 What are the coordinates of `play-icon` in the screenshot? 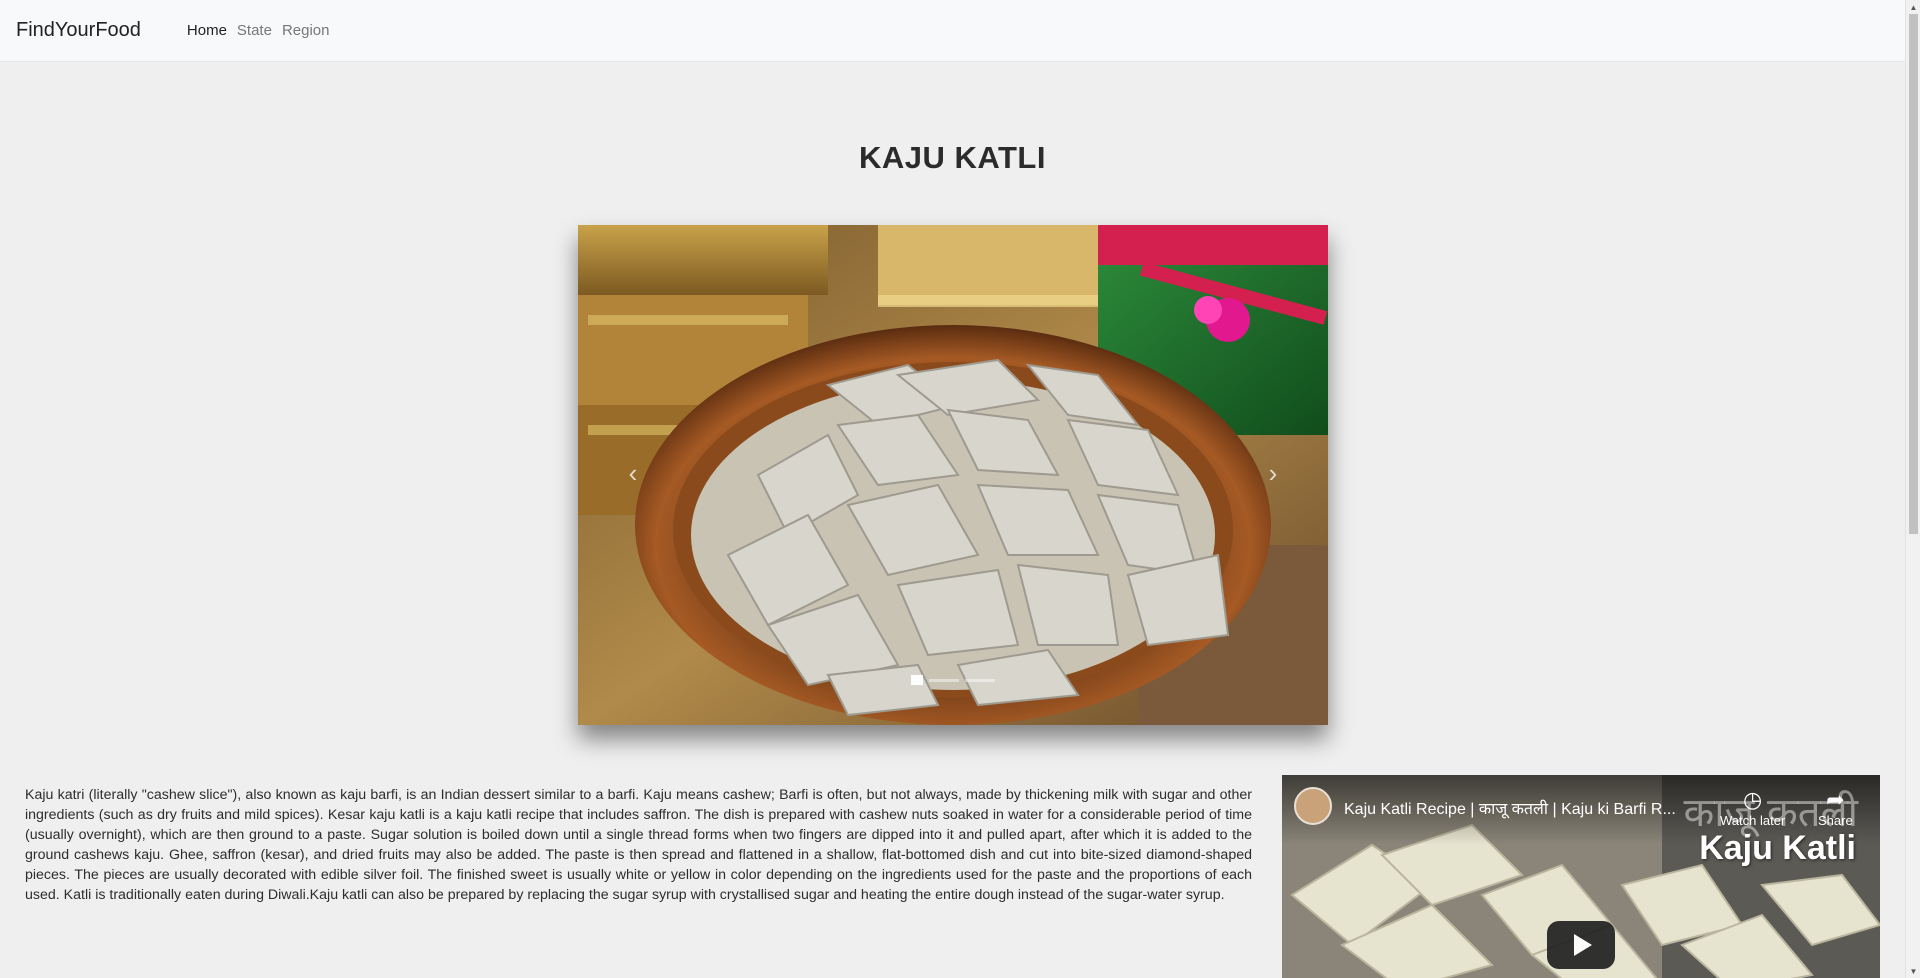 It's located at (1583, 945).